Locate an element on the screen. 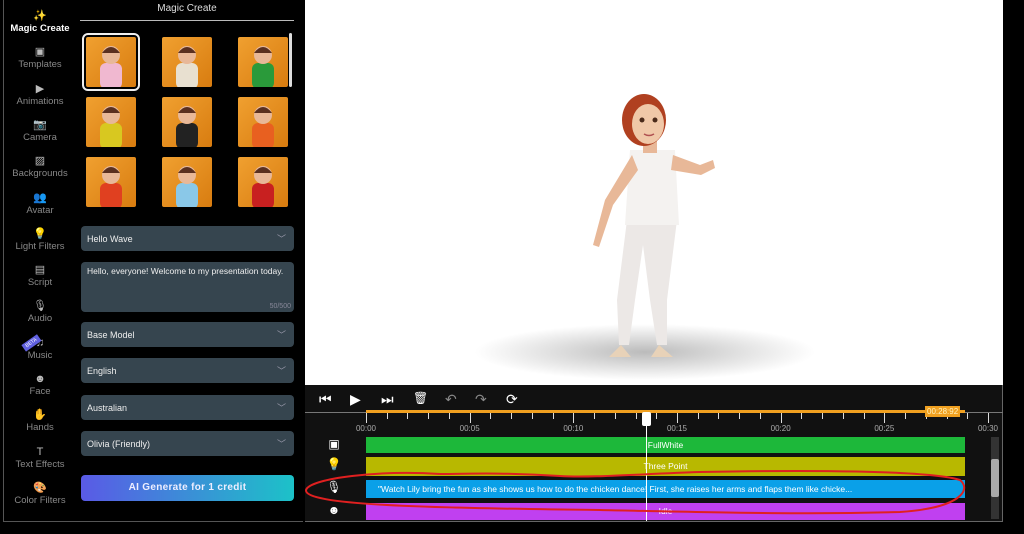 This screenshot has width=1024, height=534. sidebar-item-audio: 🎙 Audio is located at coordinates (40, 312).